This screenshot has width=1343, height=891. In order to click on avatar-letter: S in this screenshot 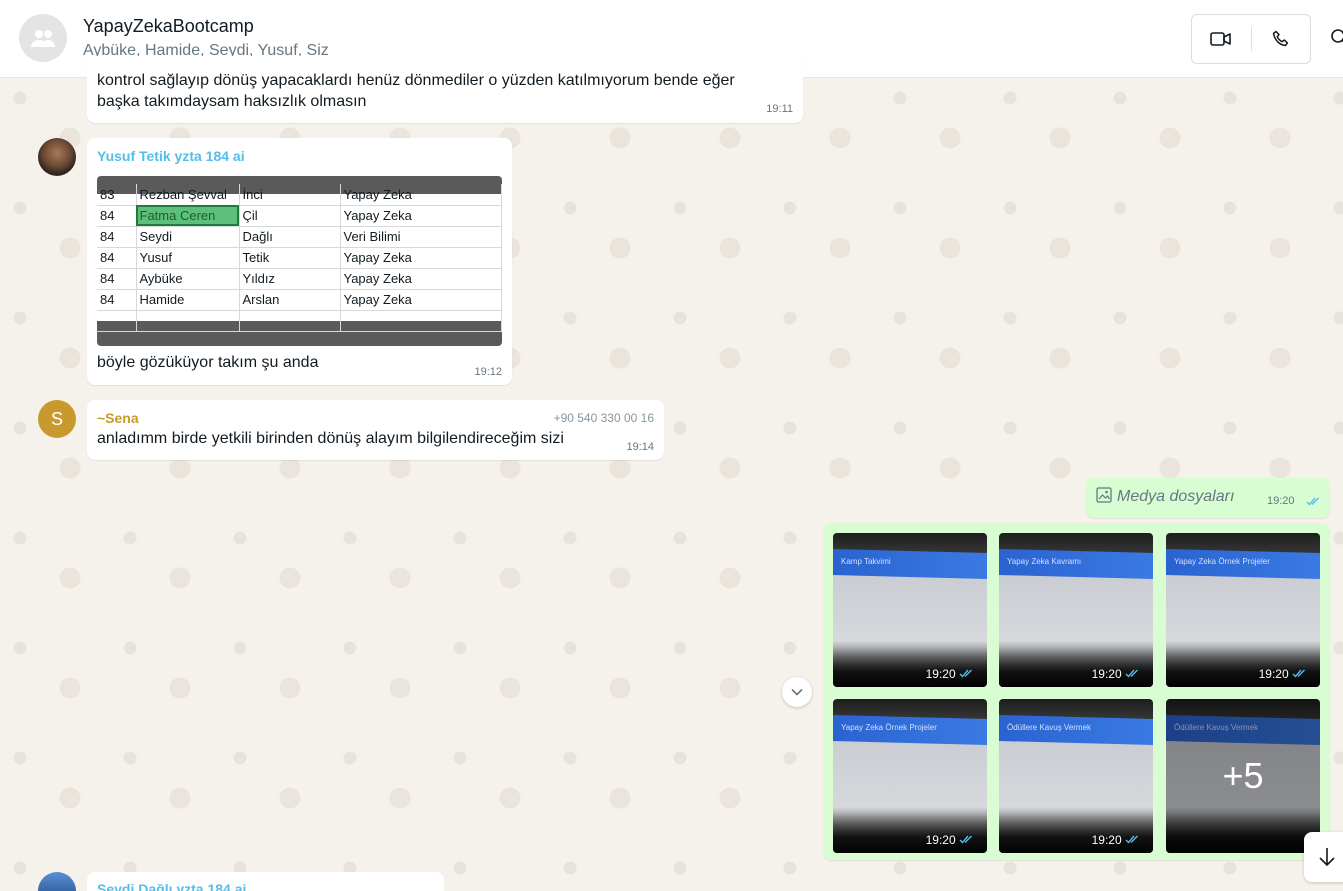, I will do `click(56, 418)`.